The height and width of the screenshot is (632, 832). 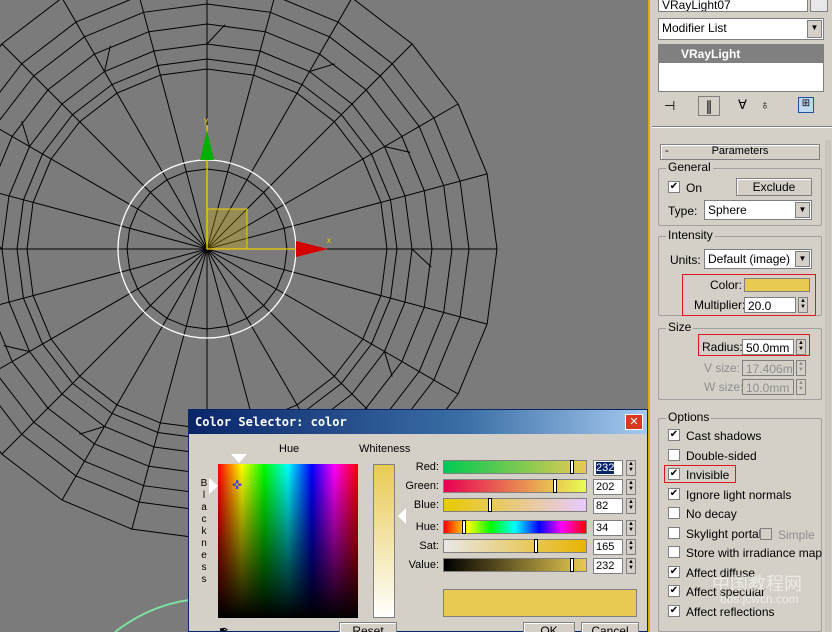 I want to click on multiplier-field: 20.0, so click(x=770, y=305).